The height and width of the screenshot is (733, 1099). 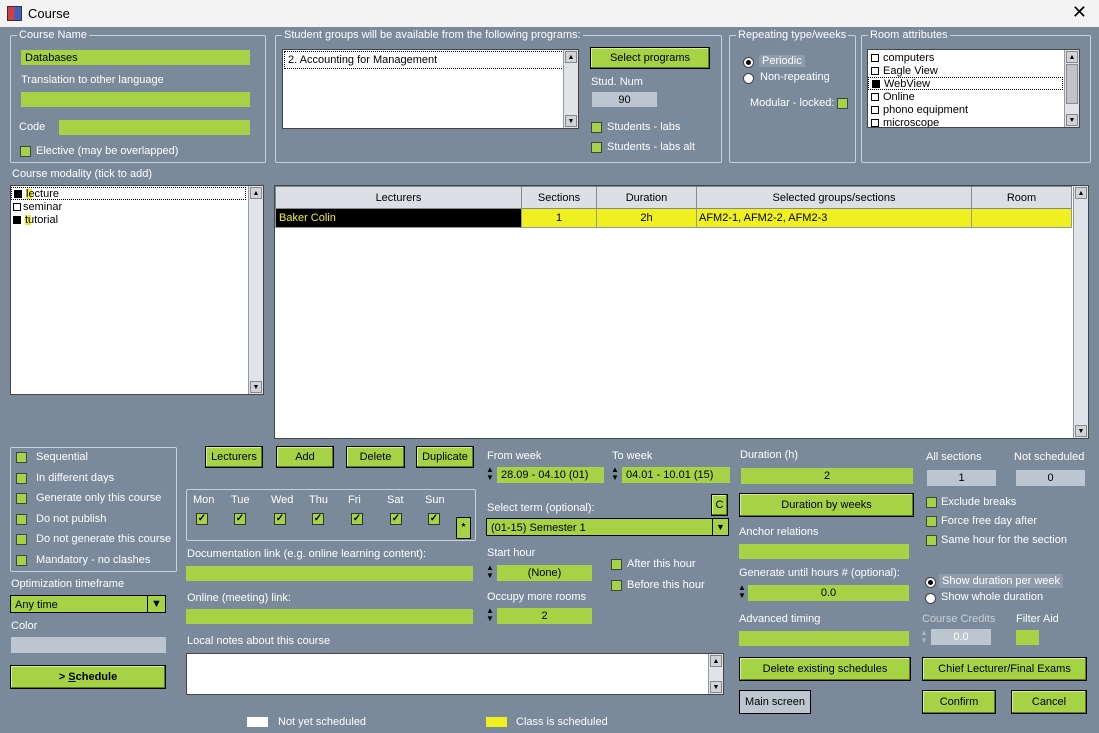 What do you see at coordinates (1049, 702) in the screenshot?
I see `cancel-button: Cancel` at bounding box center [1049, 702].